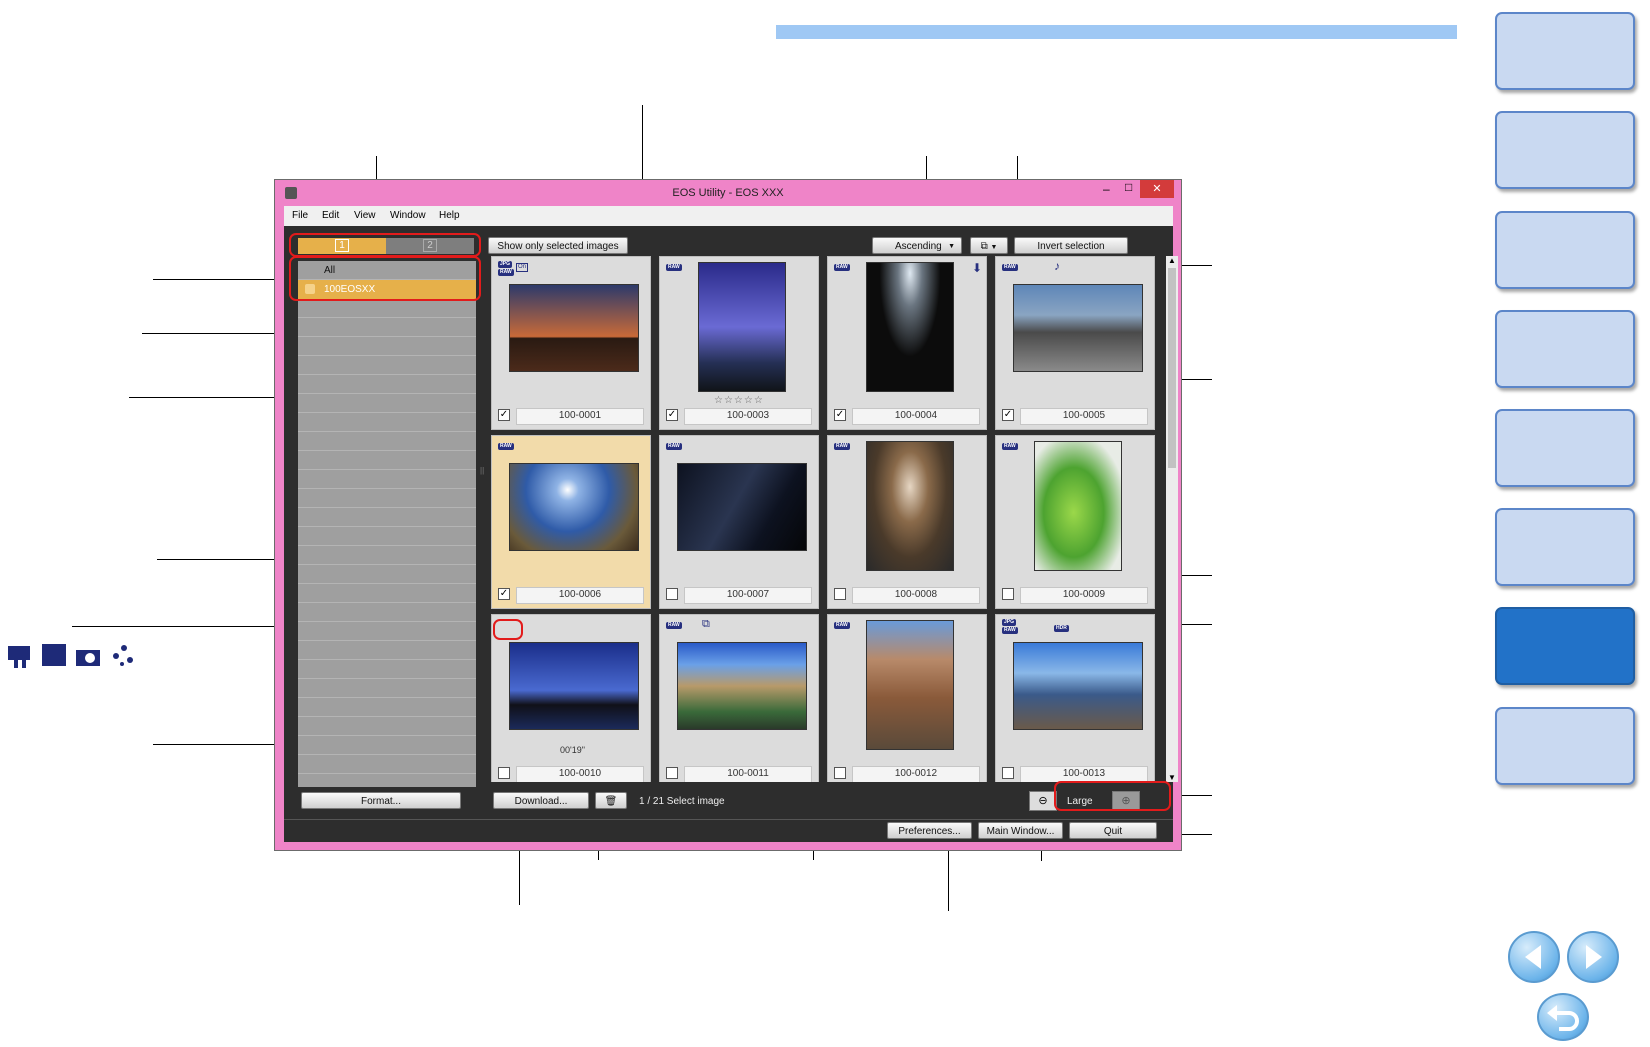  Describe the element at coordinates (682, 801) in the screenshot. I see `selection-count: 1 / 21 Select image` at that location.